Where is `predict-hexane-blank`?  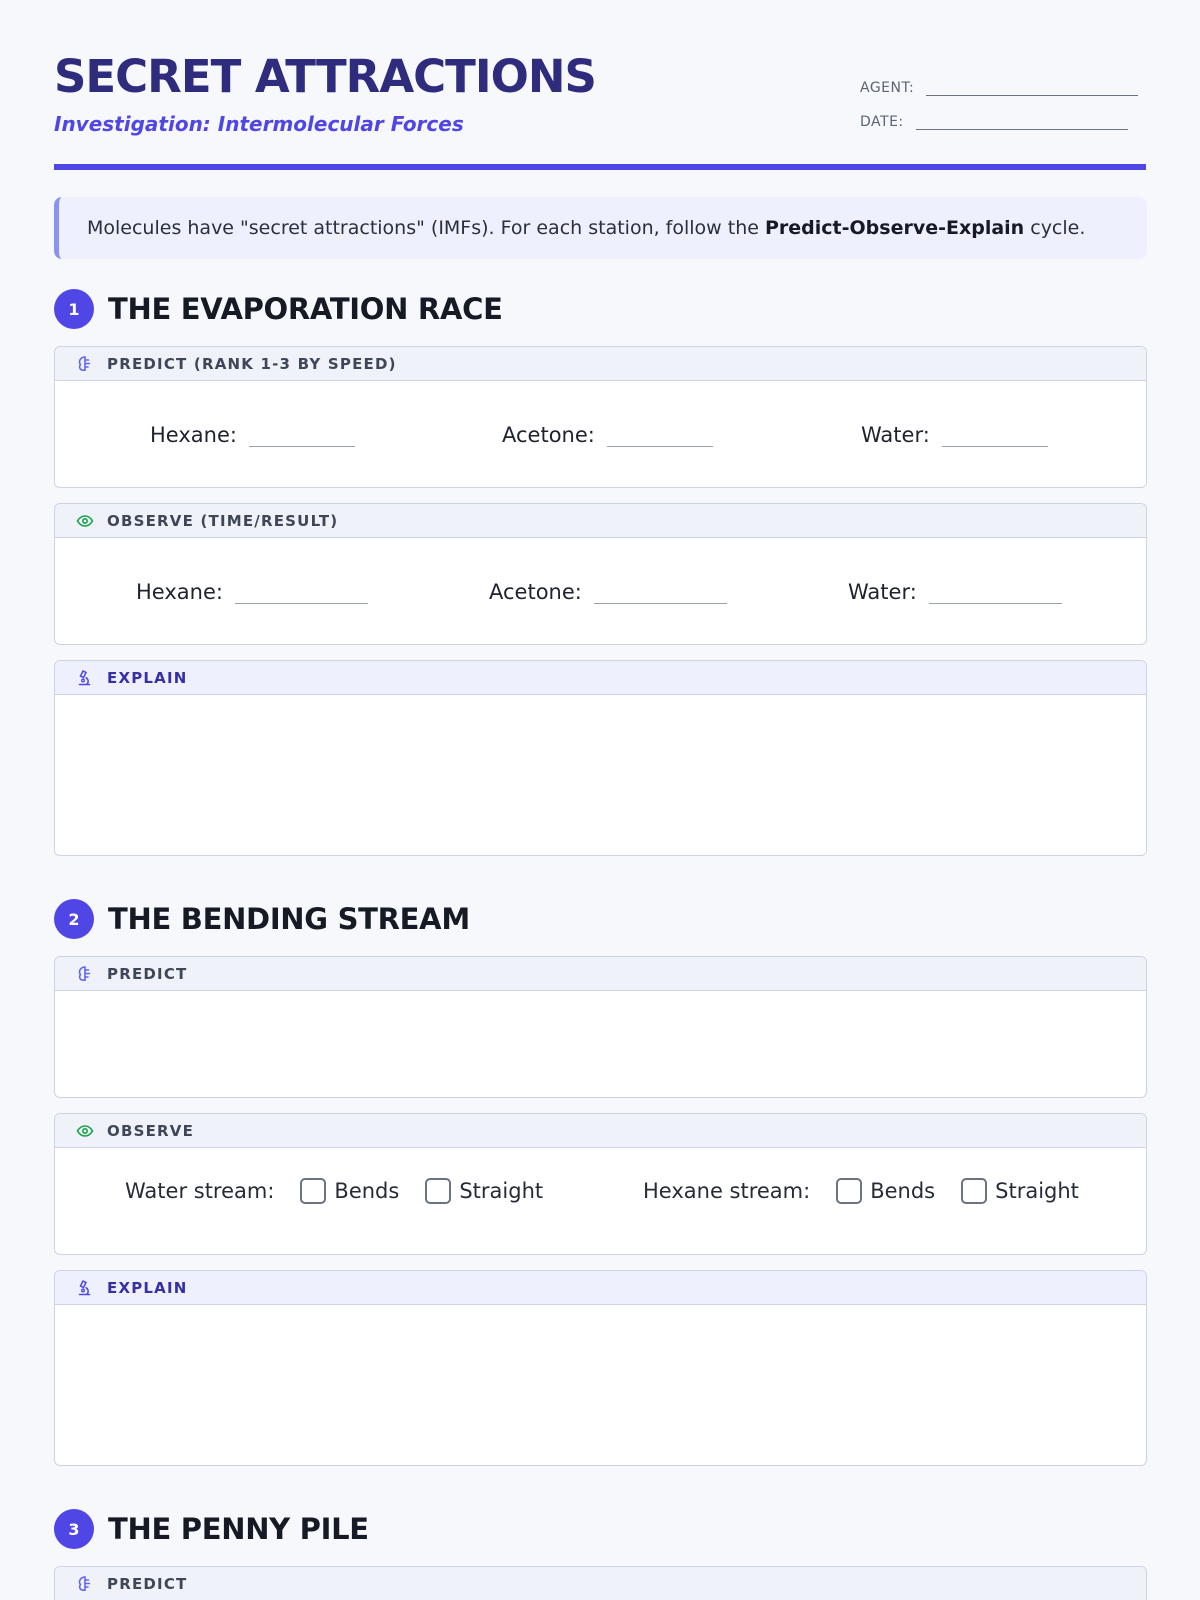 predict-hexane-blank is located at coordinates (301, 442).